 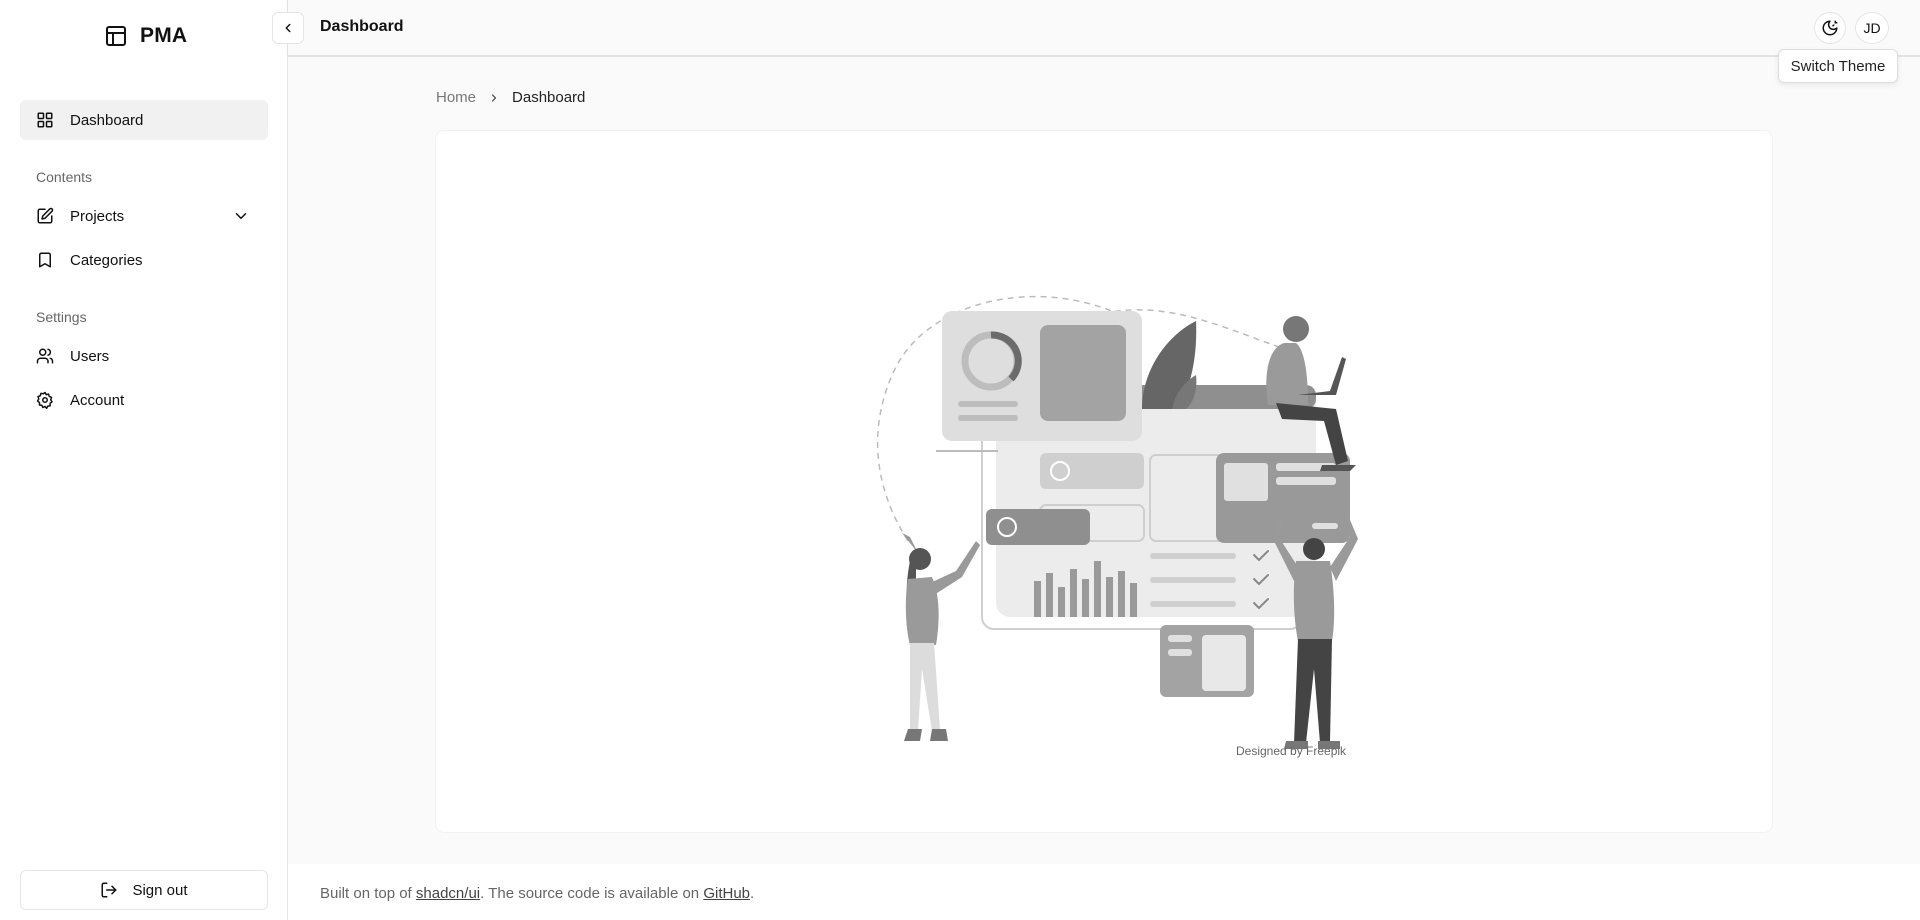 What do you see at coordinates (116, 36) in the screenshot?
I see `panels-layout-icon` at bounding box center [116, 36].